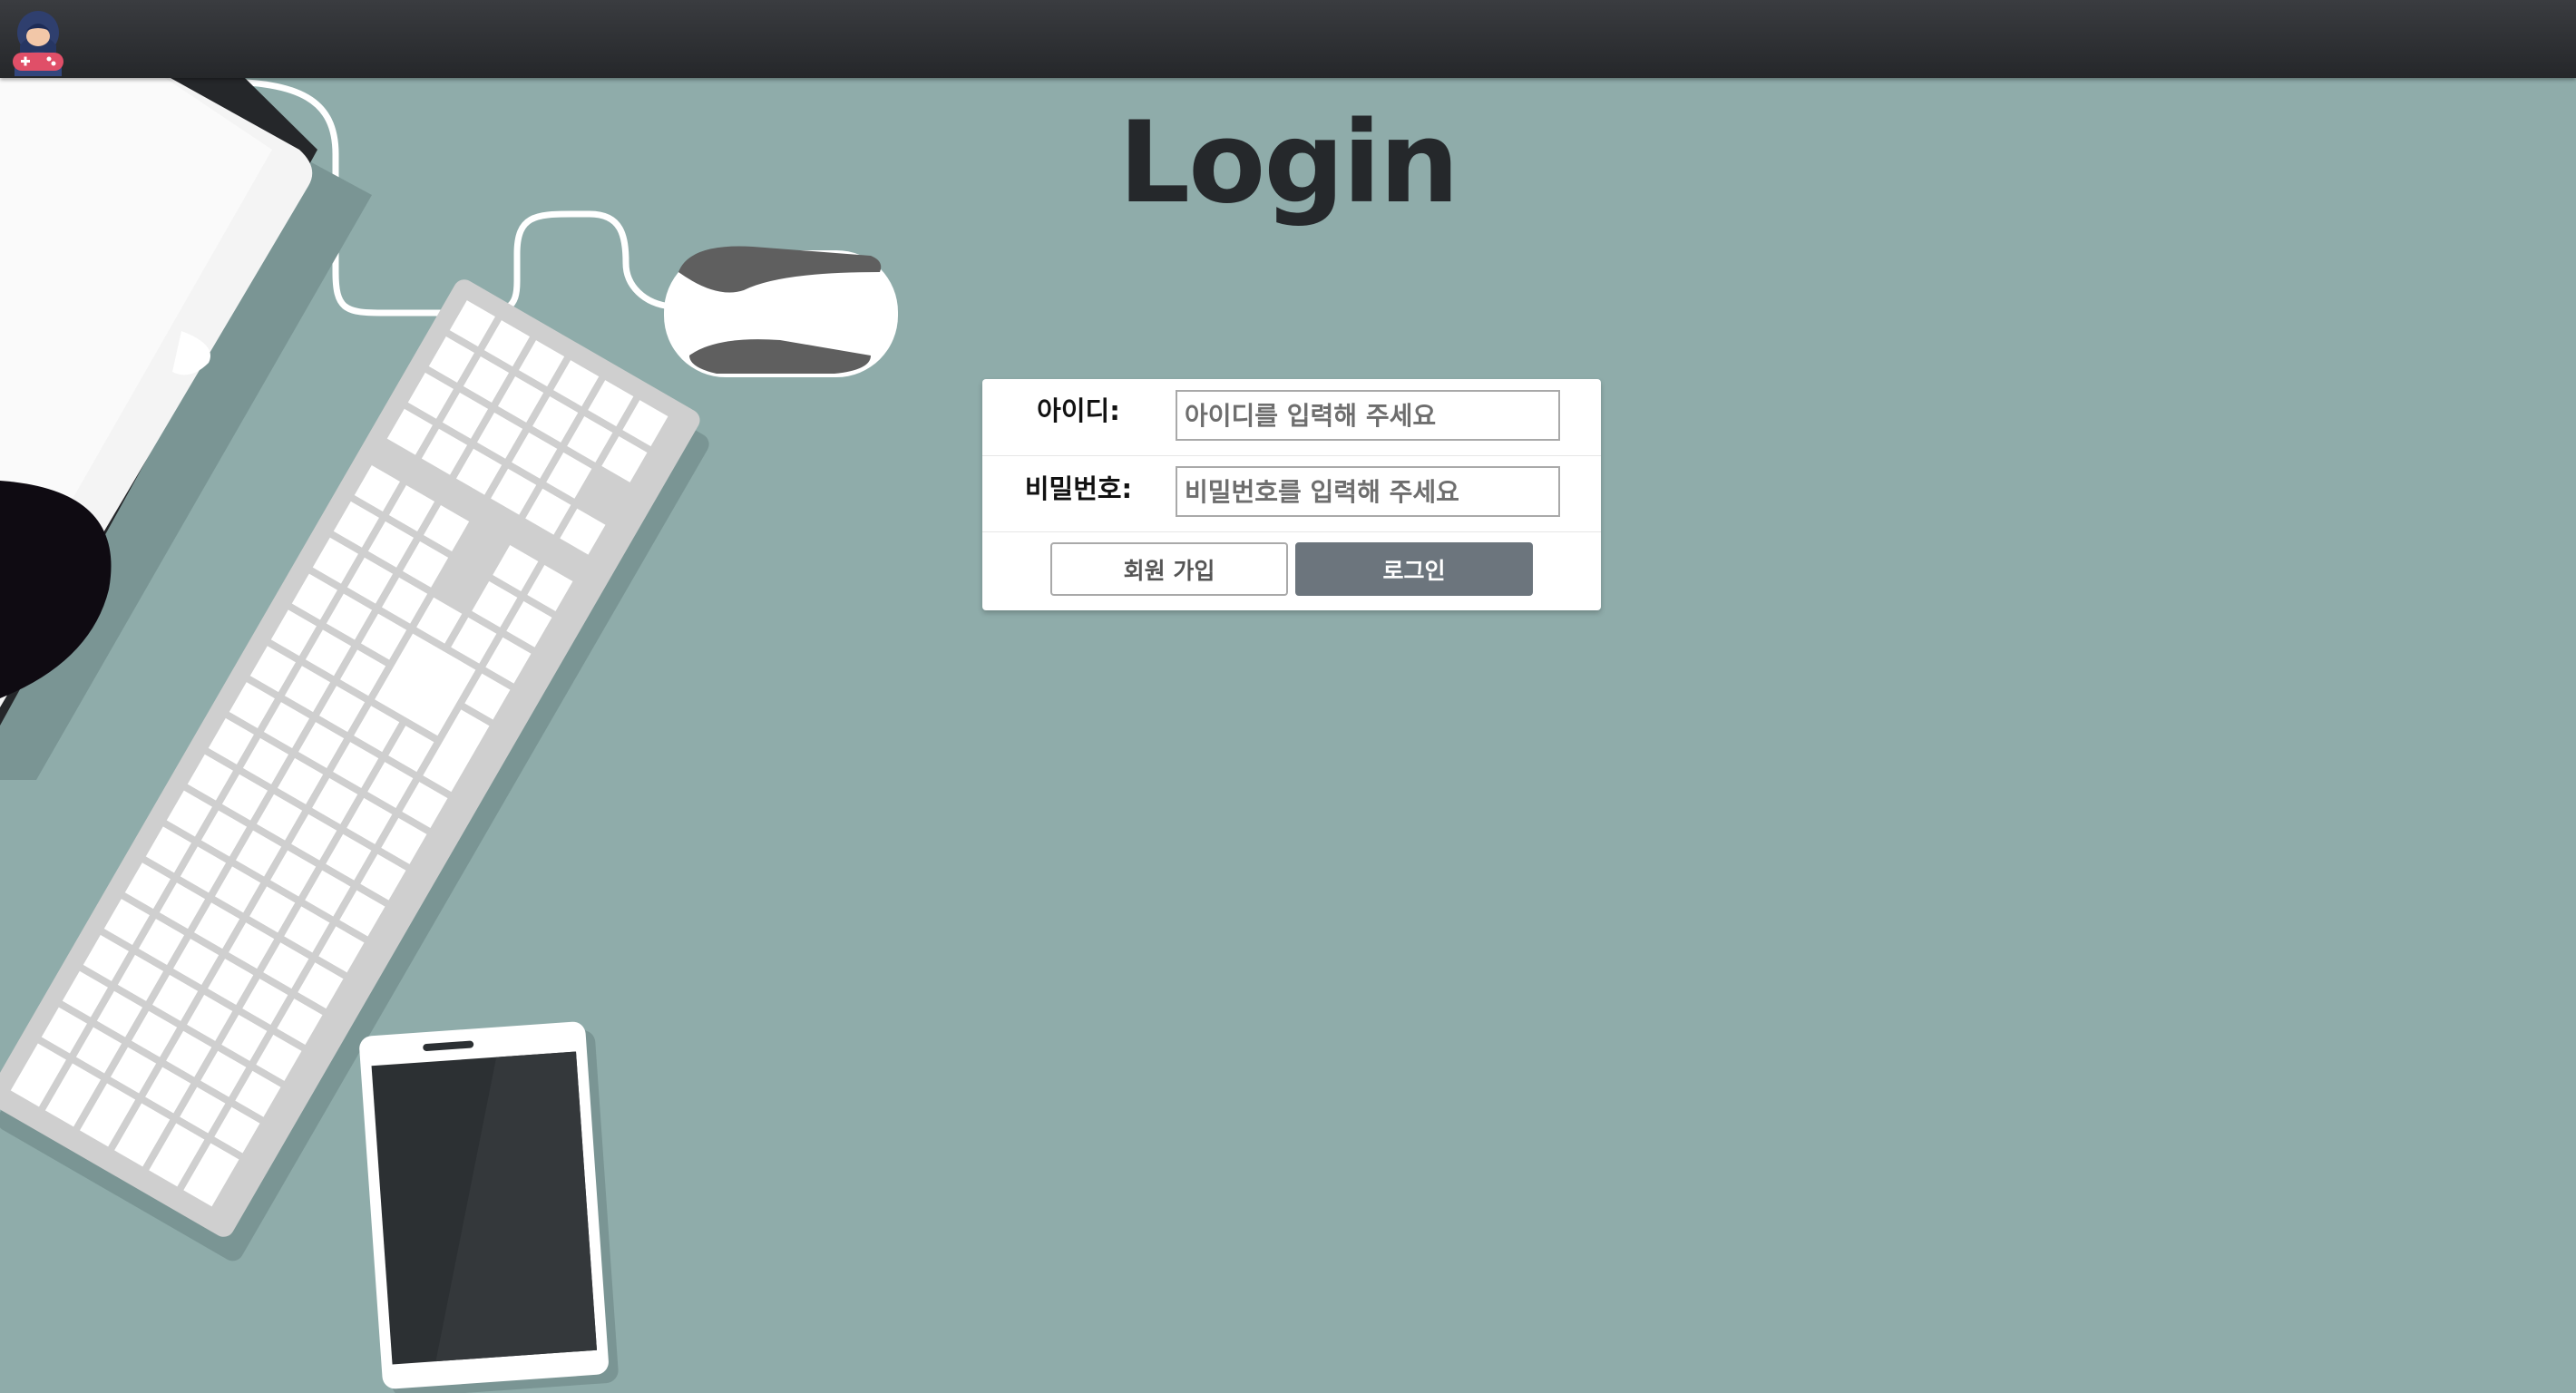  Describe the element at coordinates (489, 1207) in the screenshot. I see `smartphone-illustration` at that location.